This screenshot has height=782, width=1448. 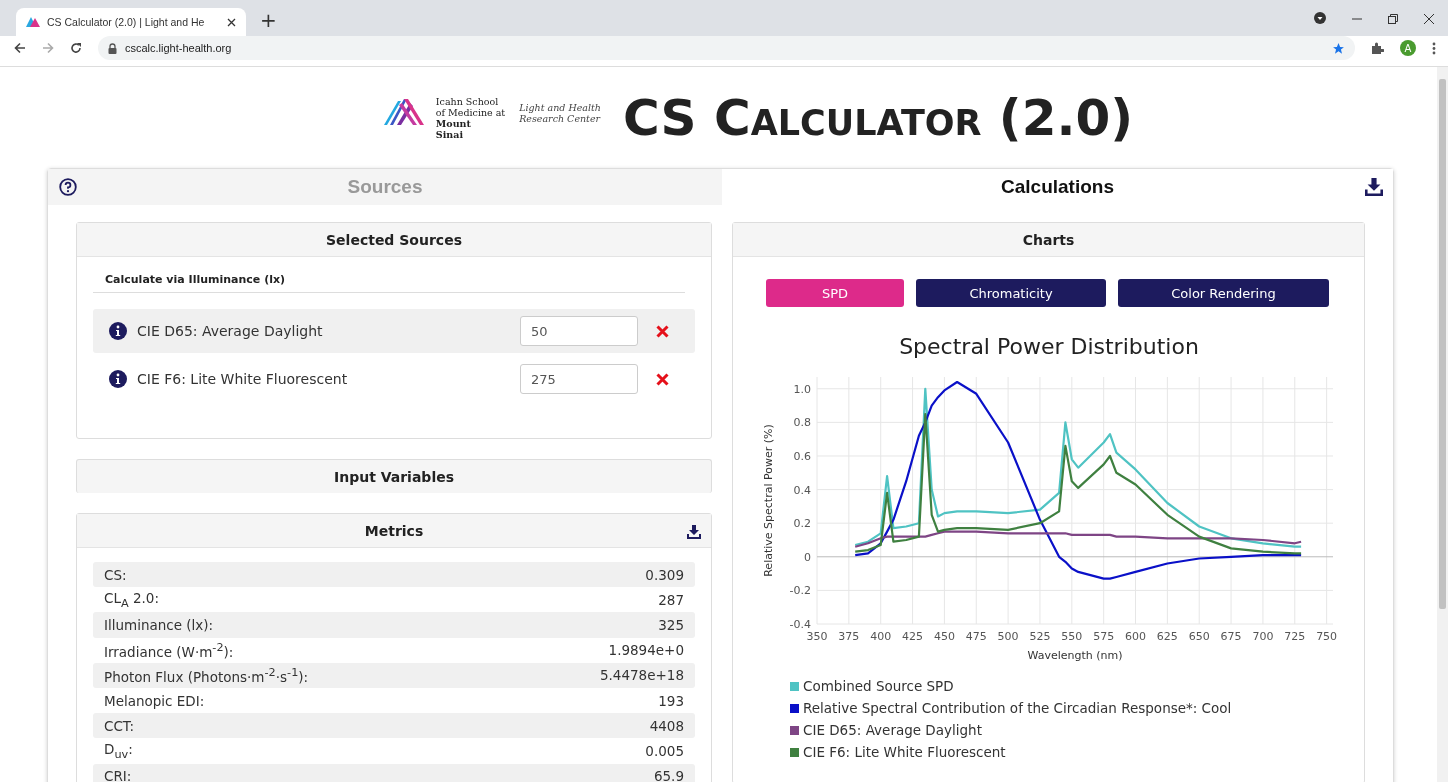 What do you see at coordinates (1320, 18) in the screenshot?
I see `profile-menu-icon` at bounding box center [1320, 18].